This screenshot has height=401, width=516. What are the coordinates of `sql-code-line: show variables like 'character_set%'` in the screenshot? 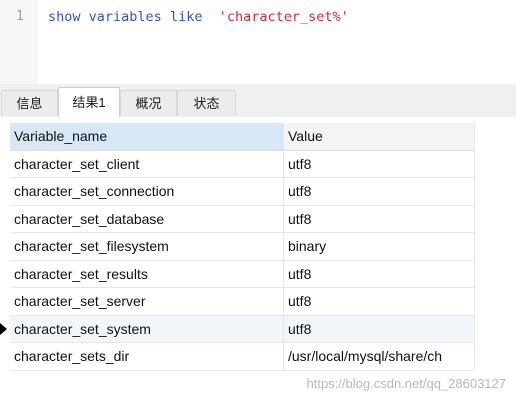 It's located at (198, 17).